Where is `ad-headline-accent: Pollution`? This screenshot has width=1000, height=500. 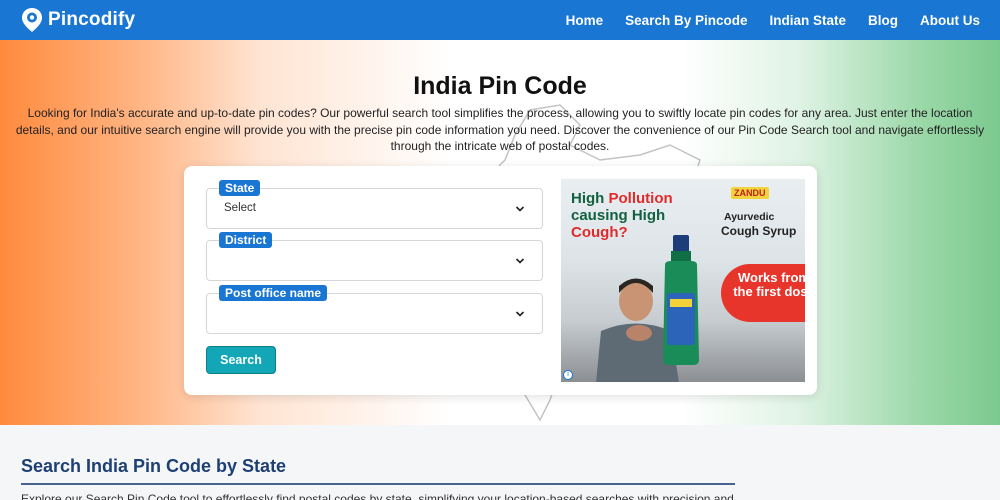
ad-headline-accent: Pollution is located at coordinates (640, 198).